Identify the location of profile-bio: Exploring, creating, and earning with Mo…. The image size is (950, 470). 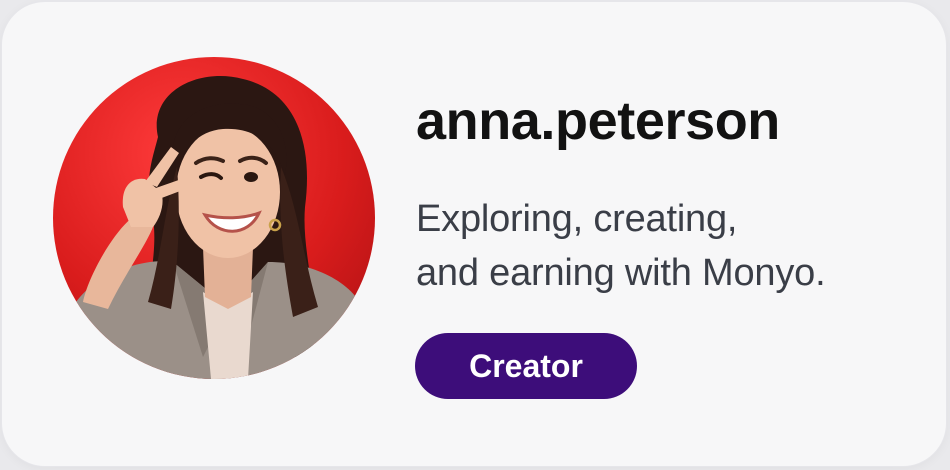
(621, 246).